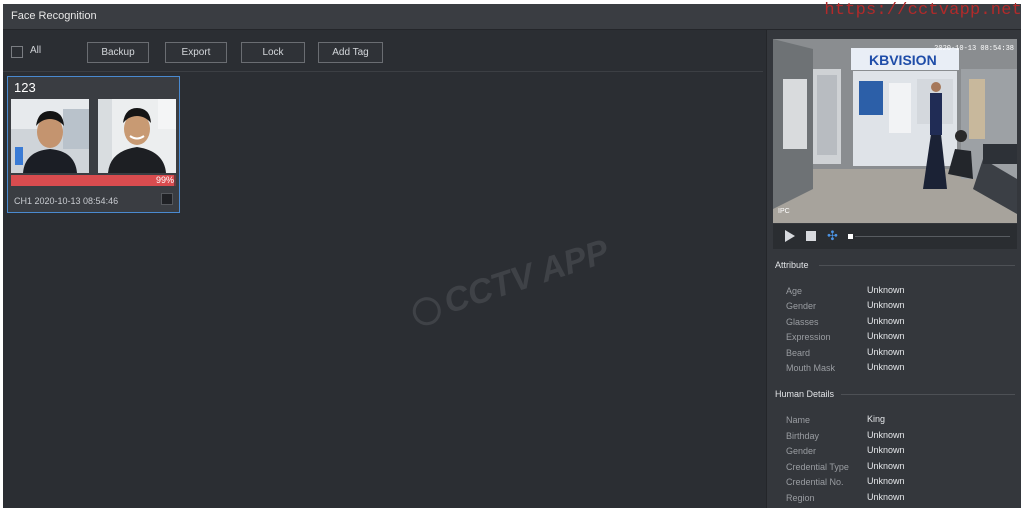  What do you see at coordinates (923, 10) in the screenshot?
I see `site-watermark-url: https://cctvapp.net` at bounding box center [923, 10].